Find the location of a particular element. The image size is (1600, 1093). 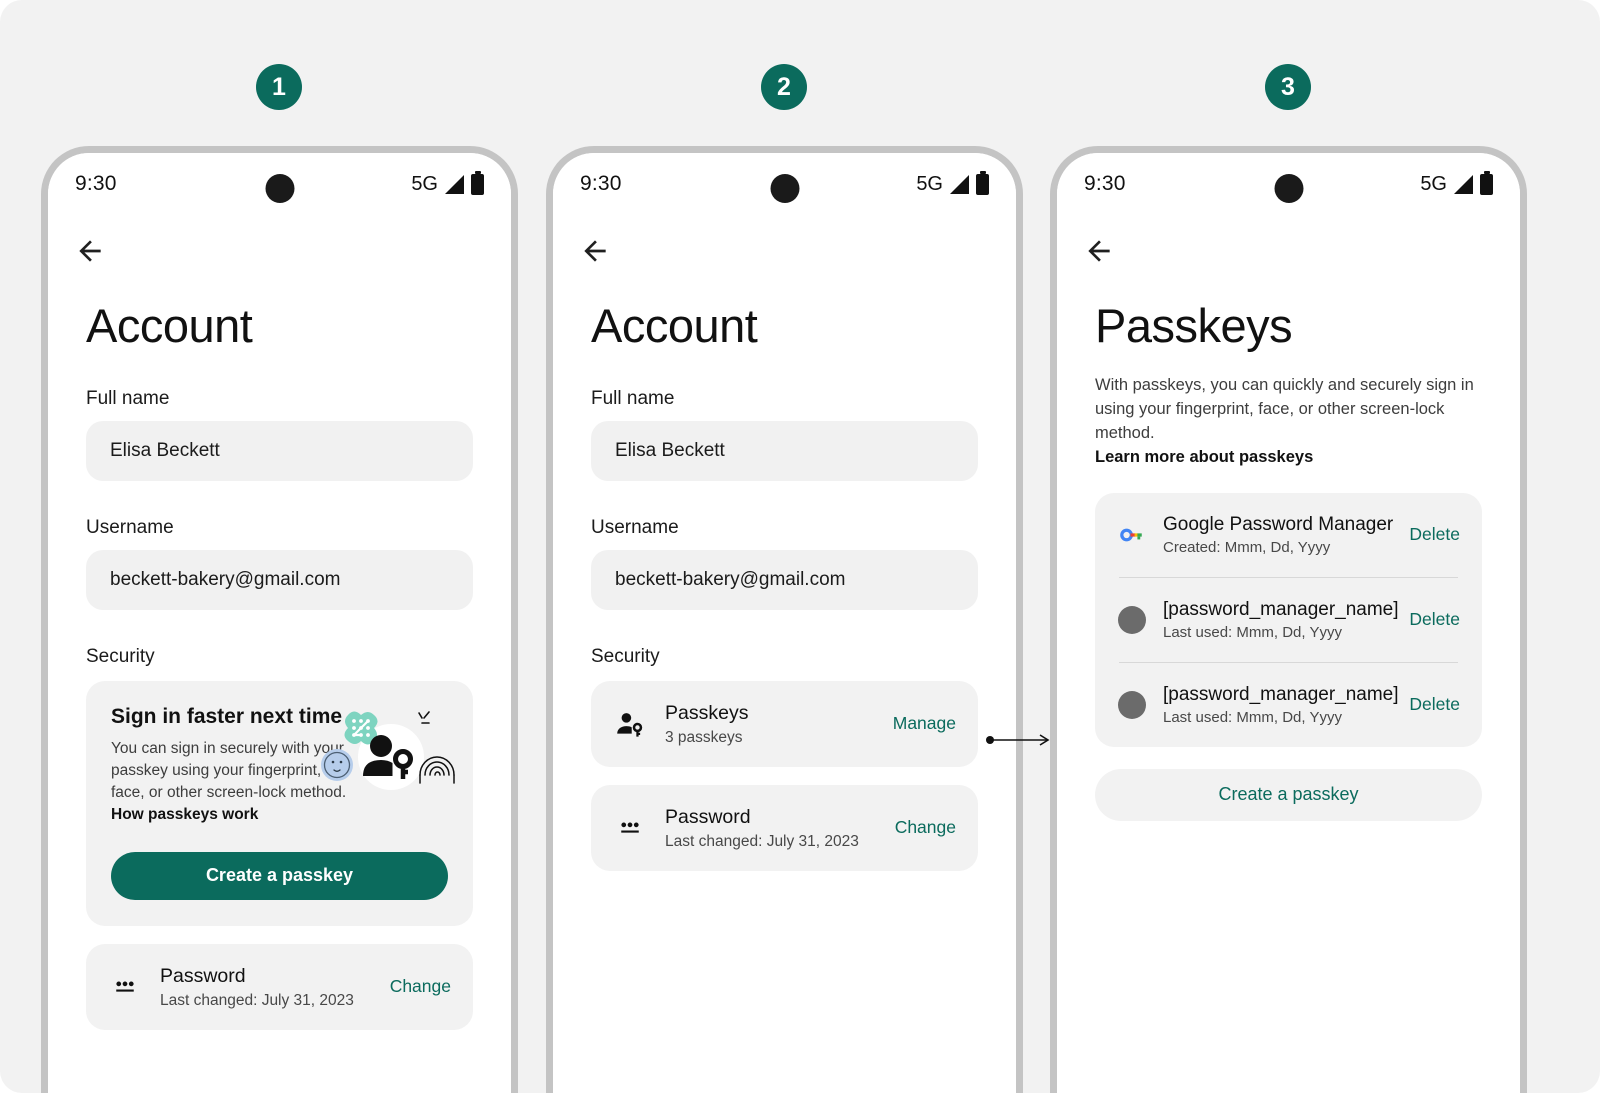

passkeys-row-text: Passkeys 3 passkeys is located at coordinates (773, 724).